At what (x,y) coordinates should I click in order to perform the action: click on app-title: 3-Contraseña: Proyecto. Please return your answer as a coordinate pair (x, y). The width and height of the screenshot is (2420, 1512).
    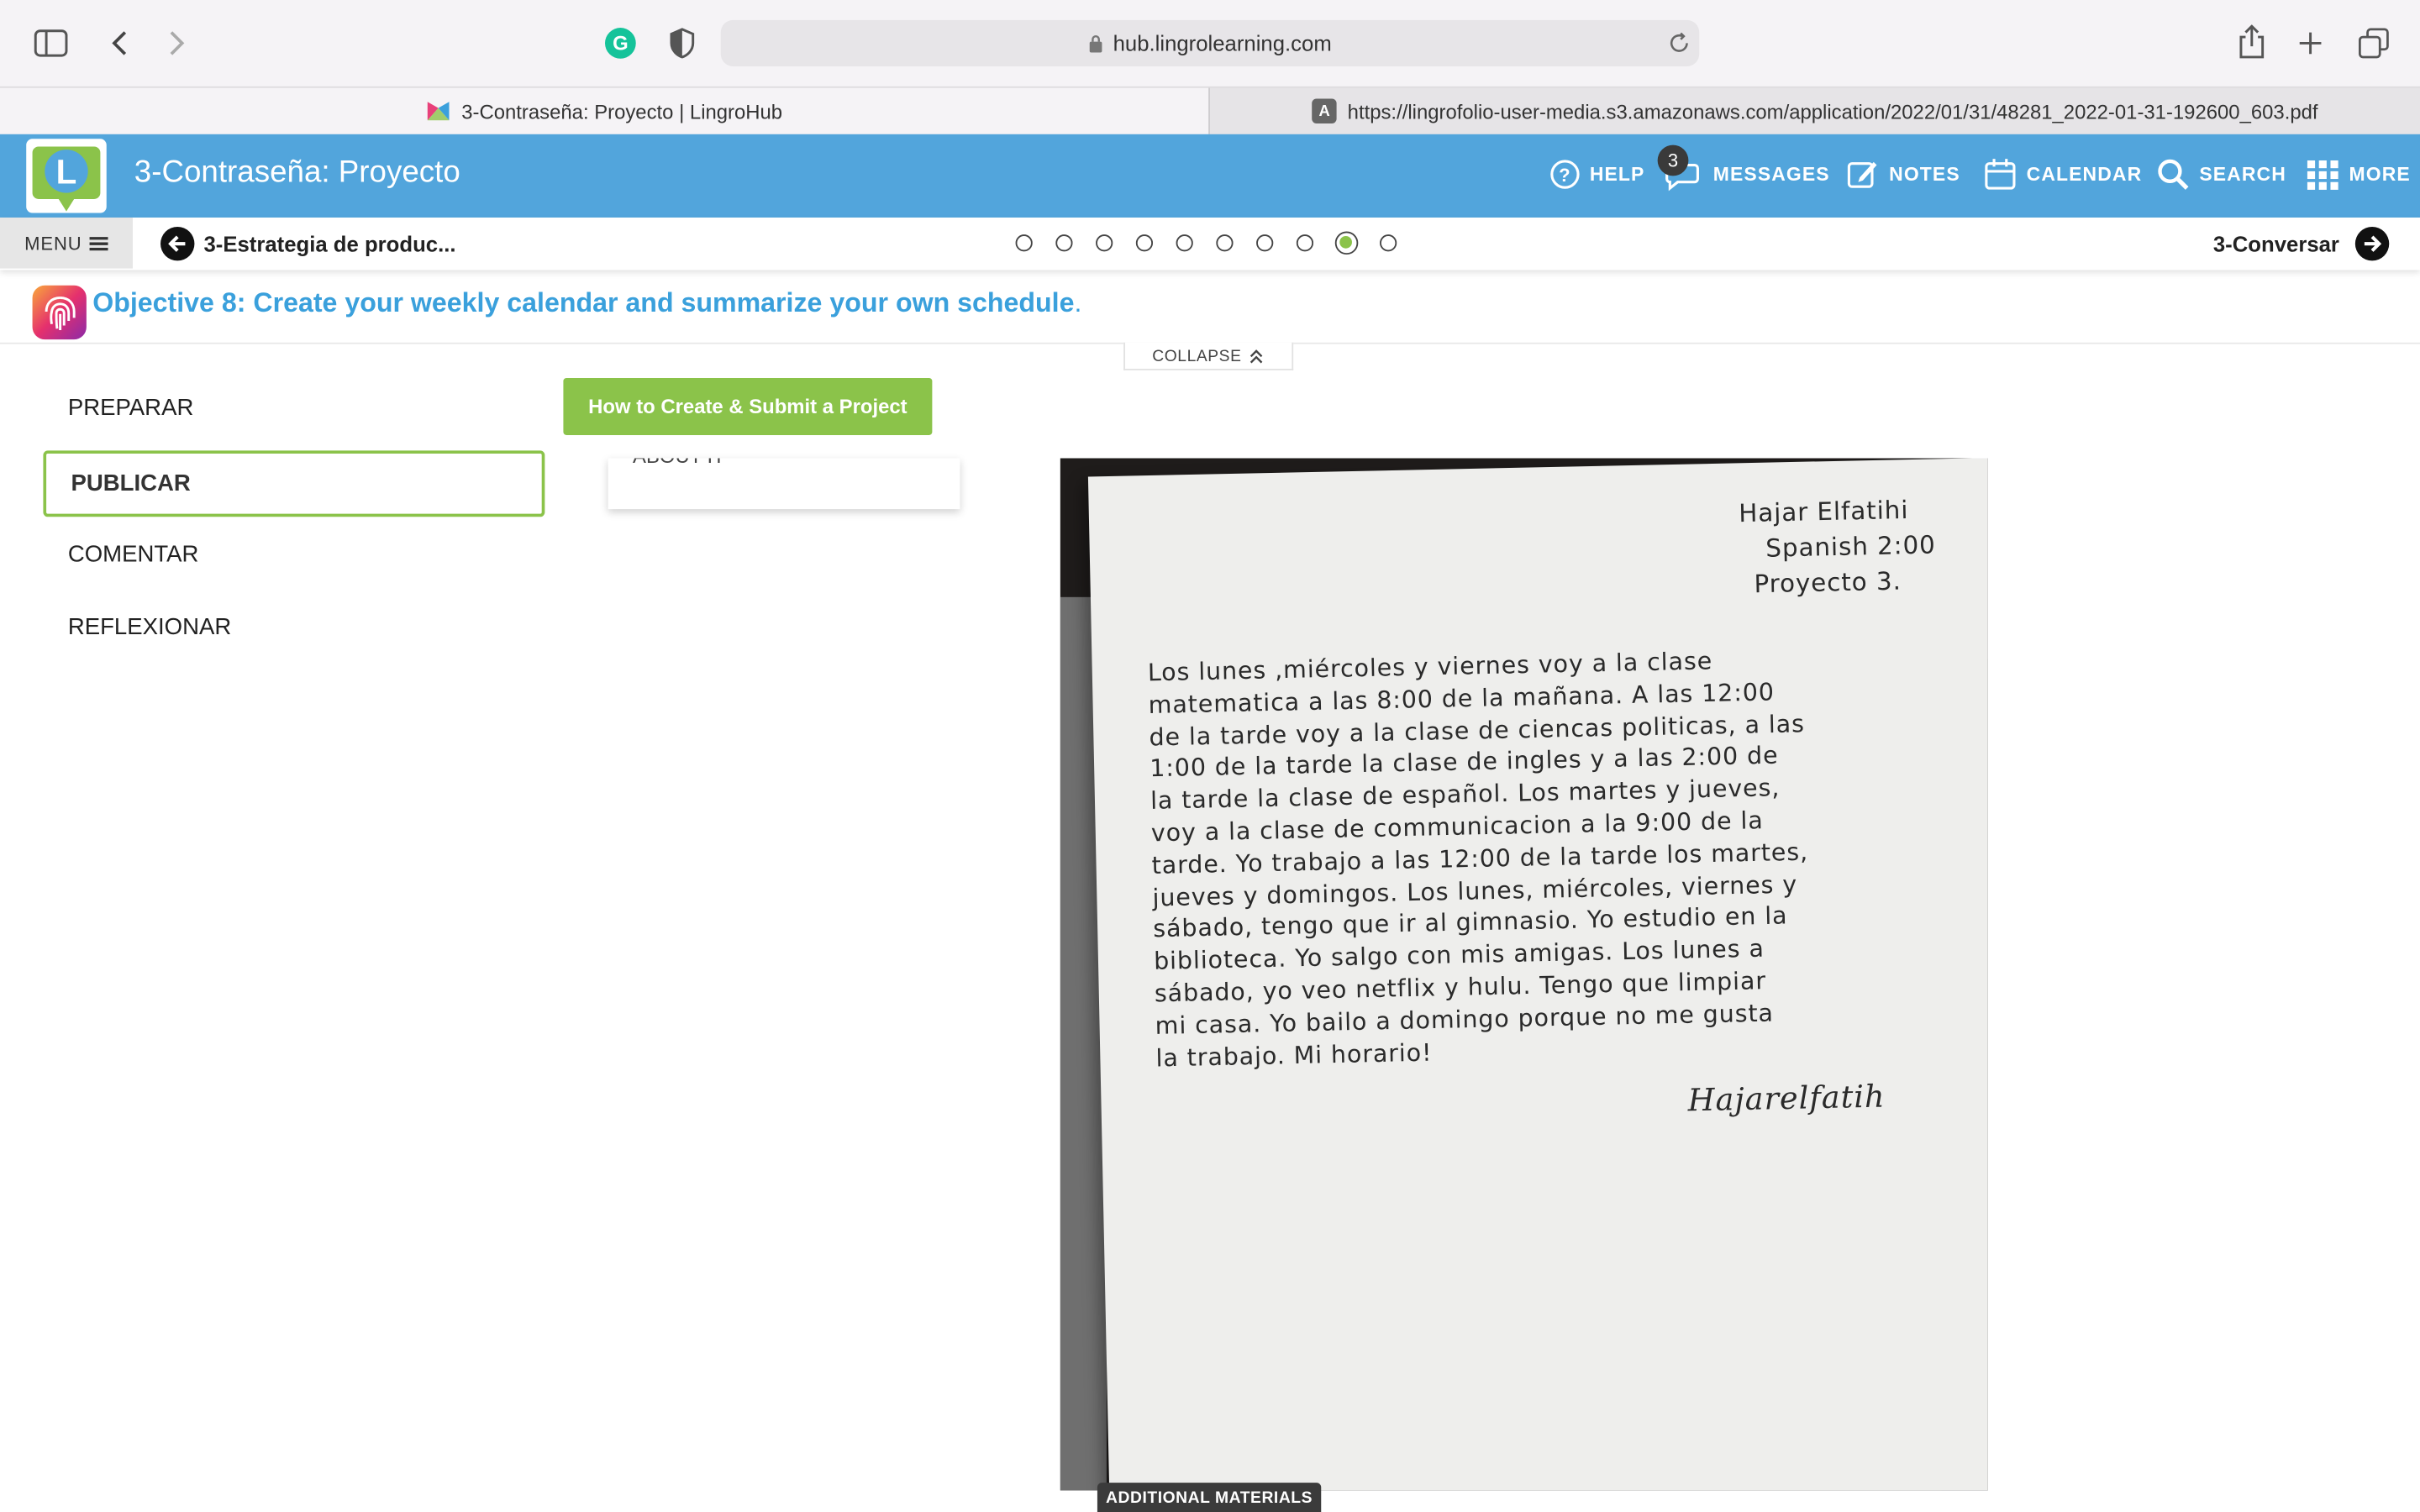
    Looking at the image, I should click on (297, 172).